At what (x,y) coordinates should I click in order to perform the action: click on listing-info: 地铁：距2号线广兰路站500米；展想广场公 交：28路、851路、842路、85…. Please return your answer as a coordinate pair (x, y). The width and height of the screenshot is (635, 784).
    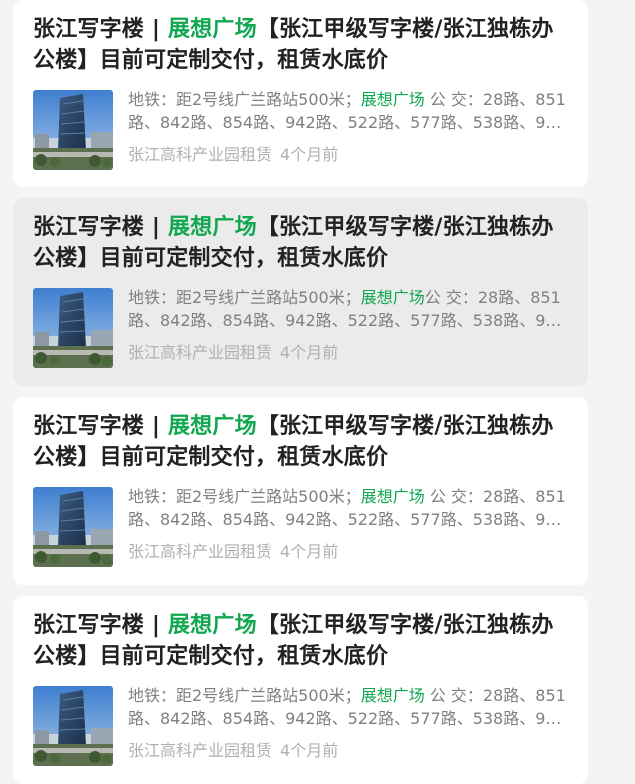
    Looking at the image, I should click on (348, 327).